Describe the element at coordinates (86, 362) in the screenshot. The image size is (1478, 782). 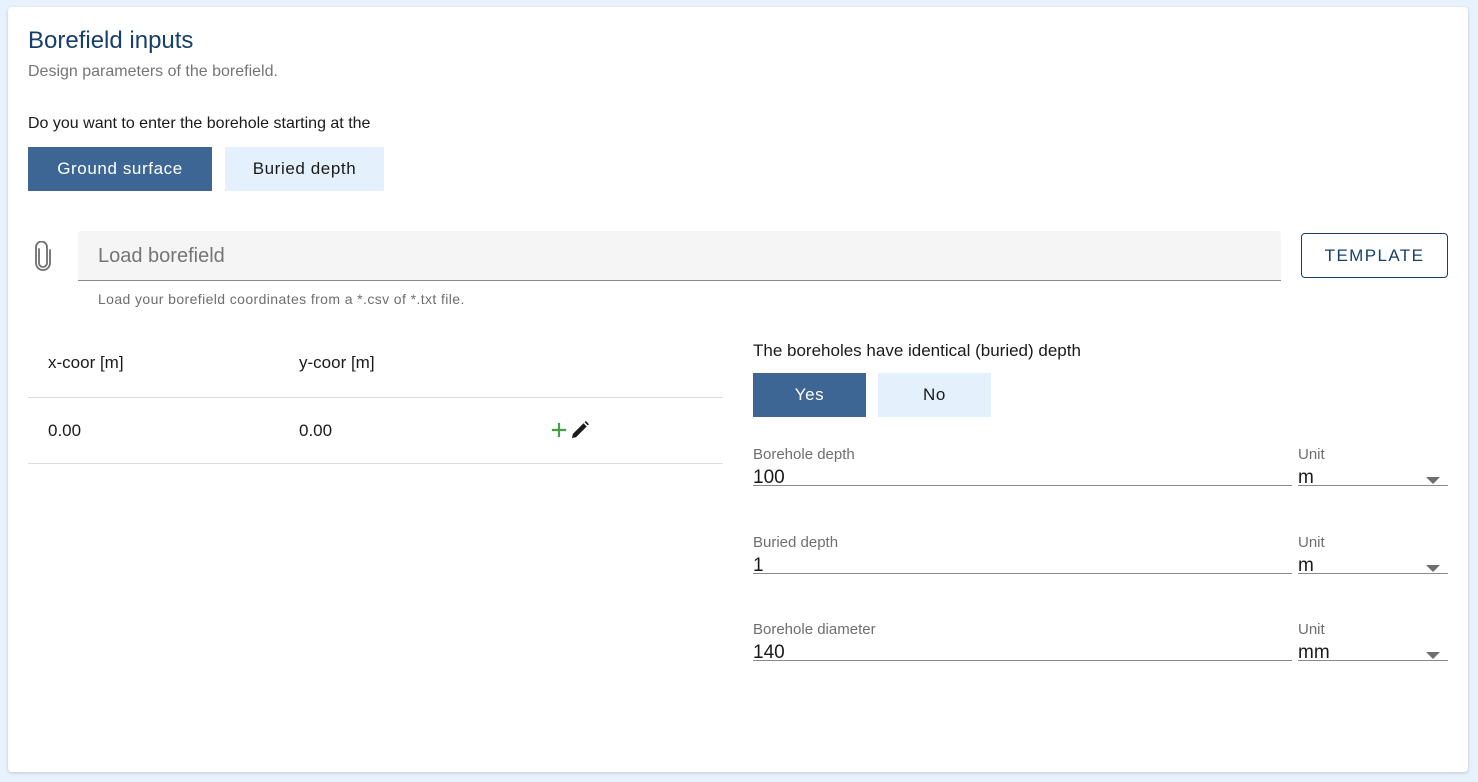
I see `column-header-x: x-coor [m]` at that location.